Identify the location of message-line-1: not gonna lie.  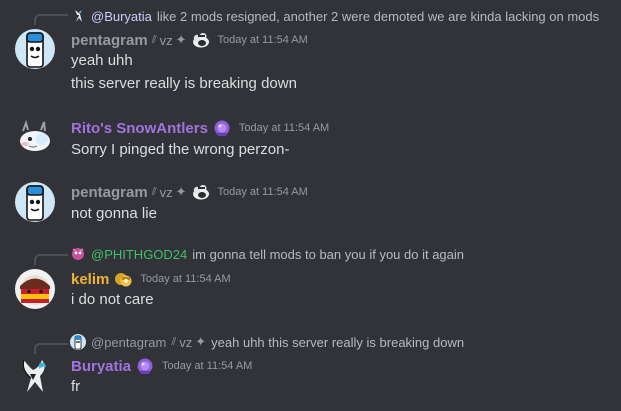
(114, 213).